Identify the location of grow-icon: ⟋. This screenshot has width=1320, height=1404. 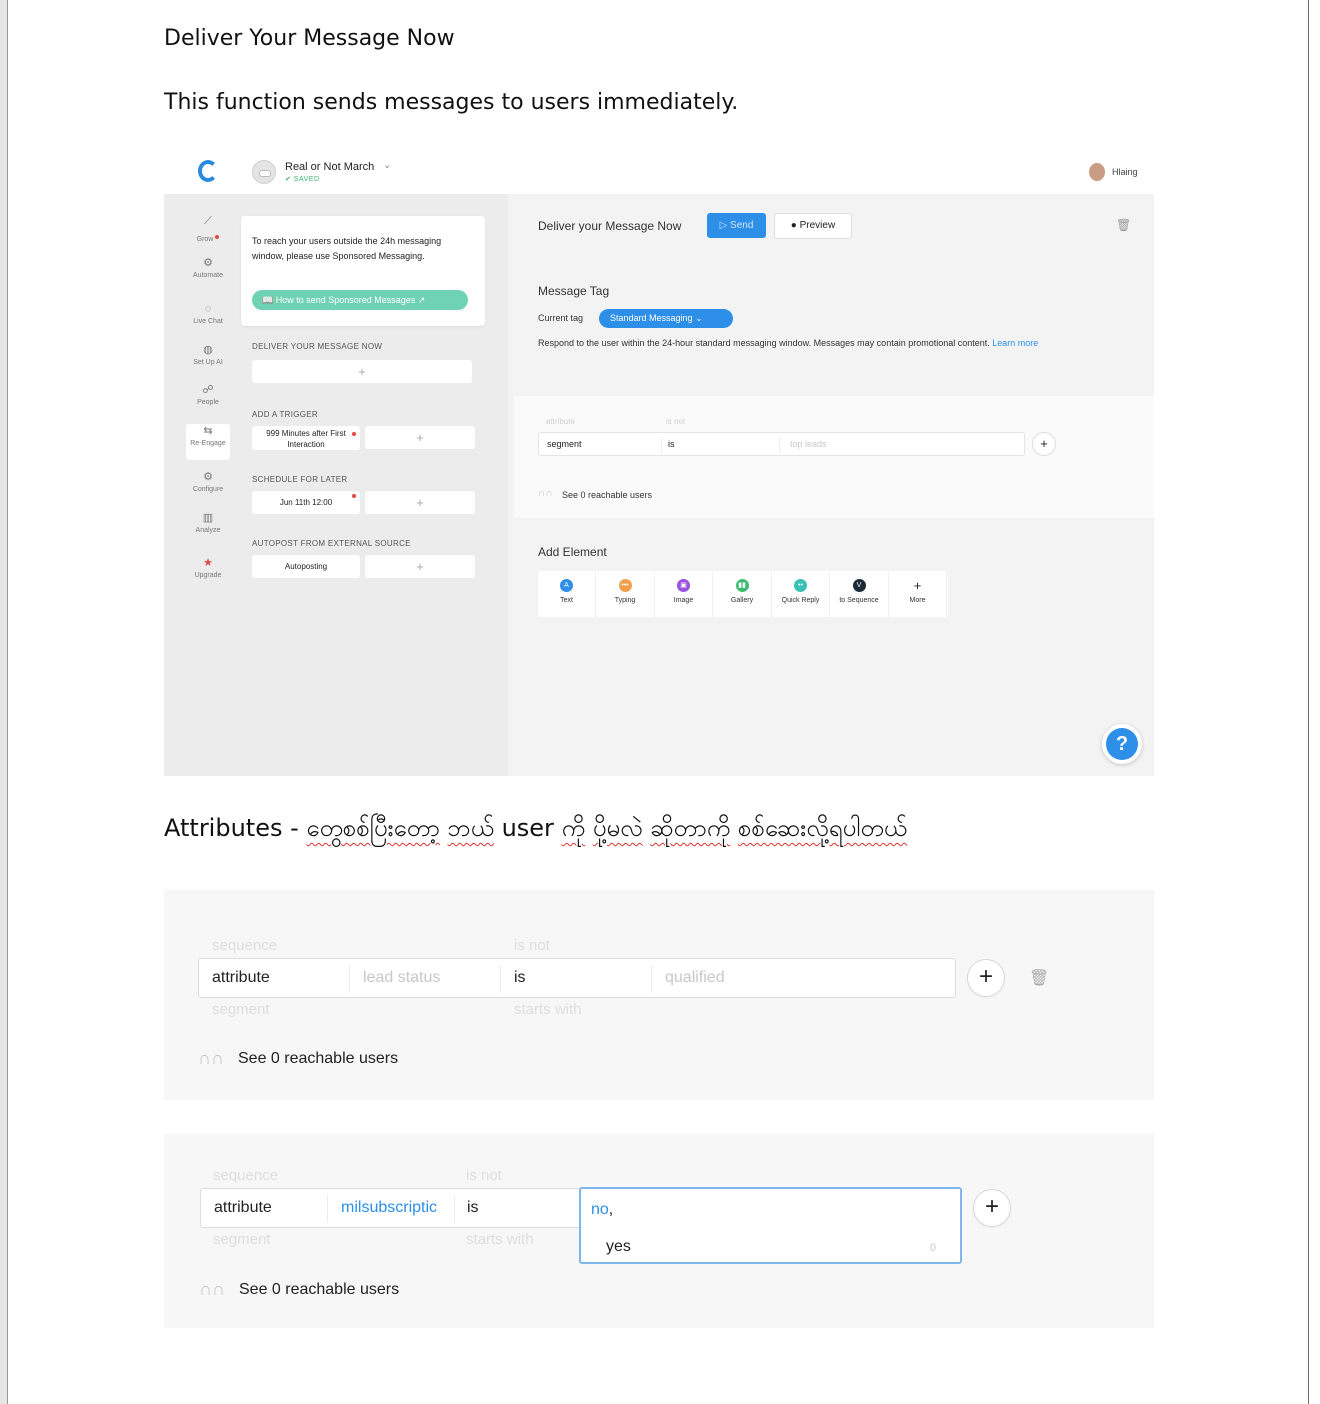
(208, 221).